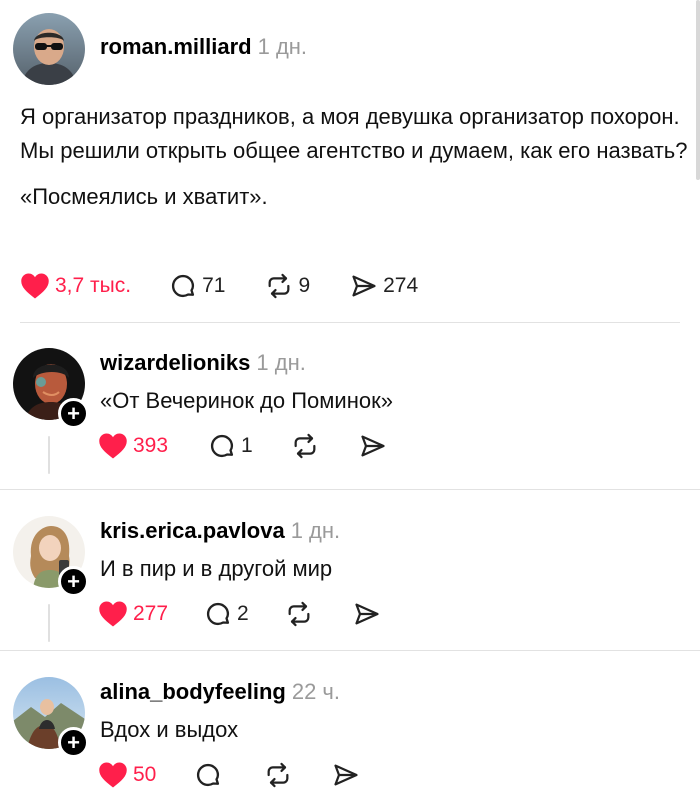 This screenshot has height=807, width=700. I want to click on username: kris.erica.pavlova, so click(192, 530).